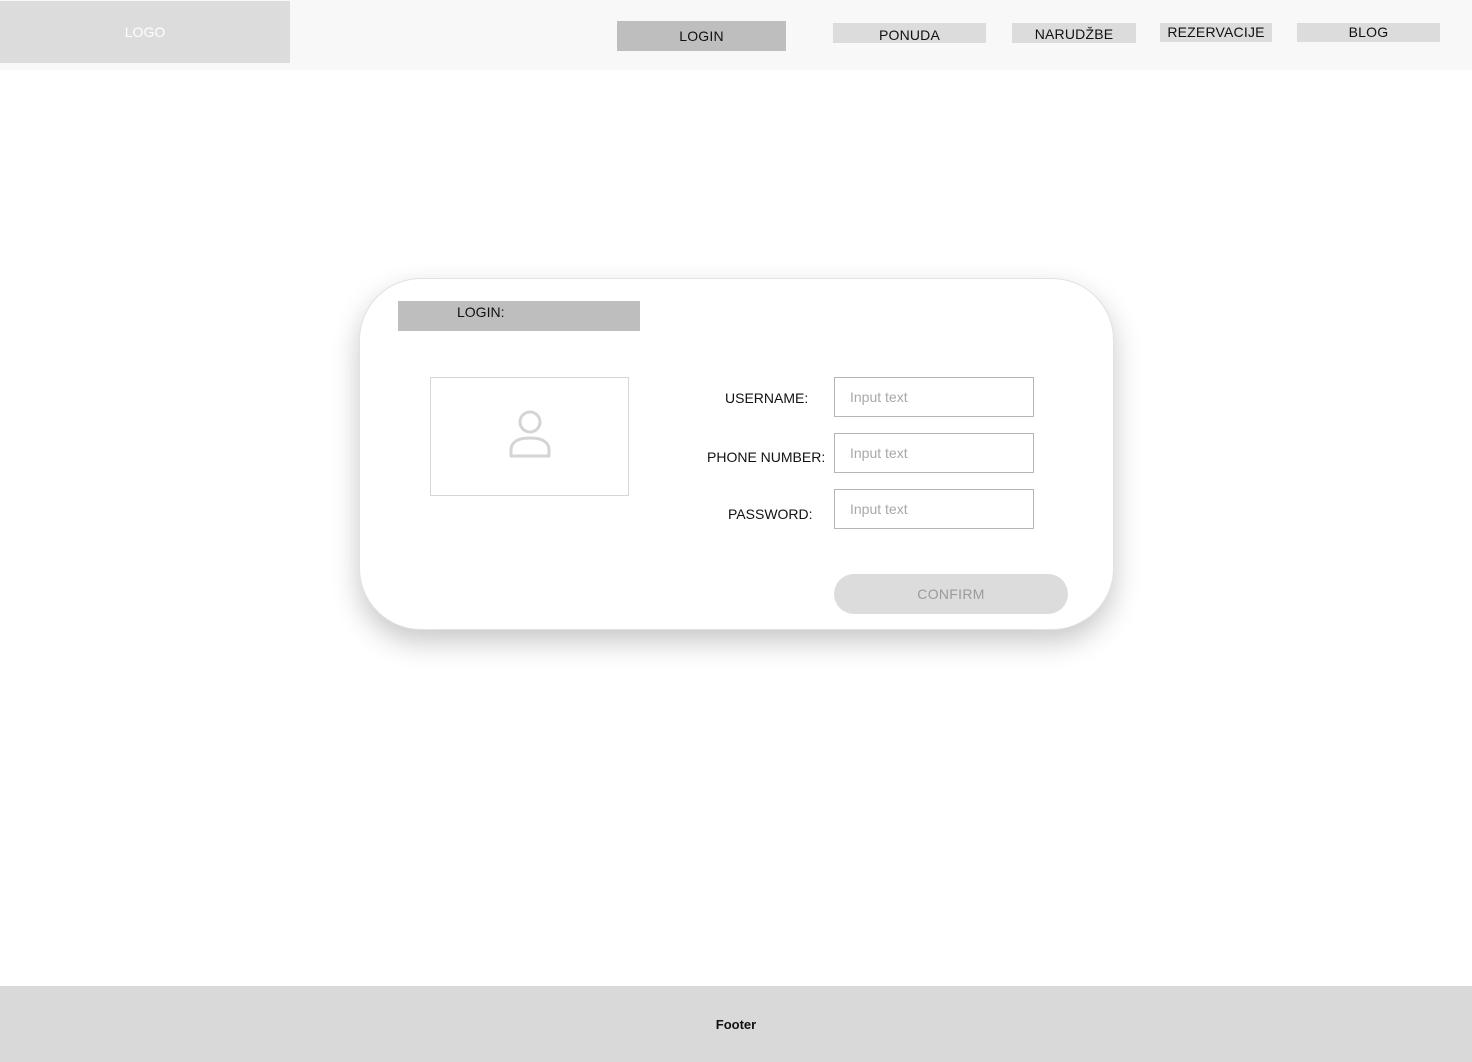 The height and width of the screenshot is (1062, 1472). What do you see at coordinates (770, 514) in the screenshot?
I see `password-label: PASSWORD:` at bounding box center [770, 514].